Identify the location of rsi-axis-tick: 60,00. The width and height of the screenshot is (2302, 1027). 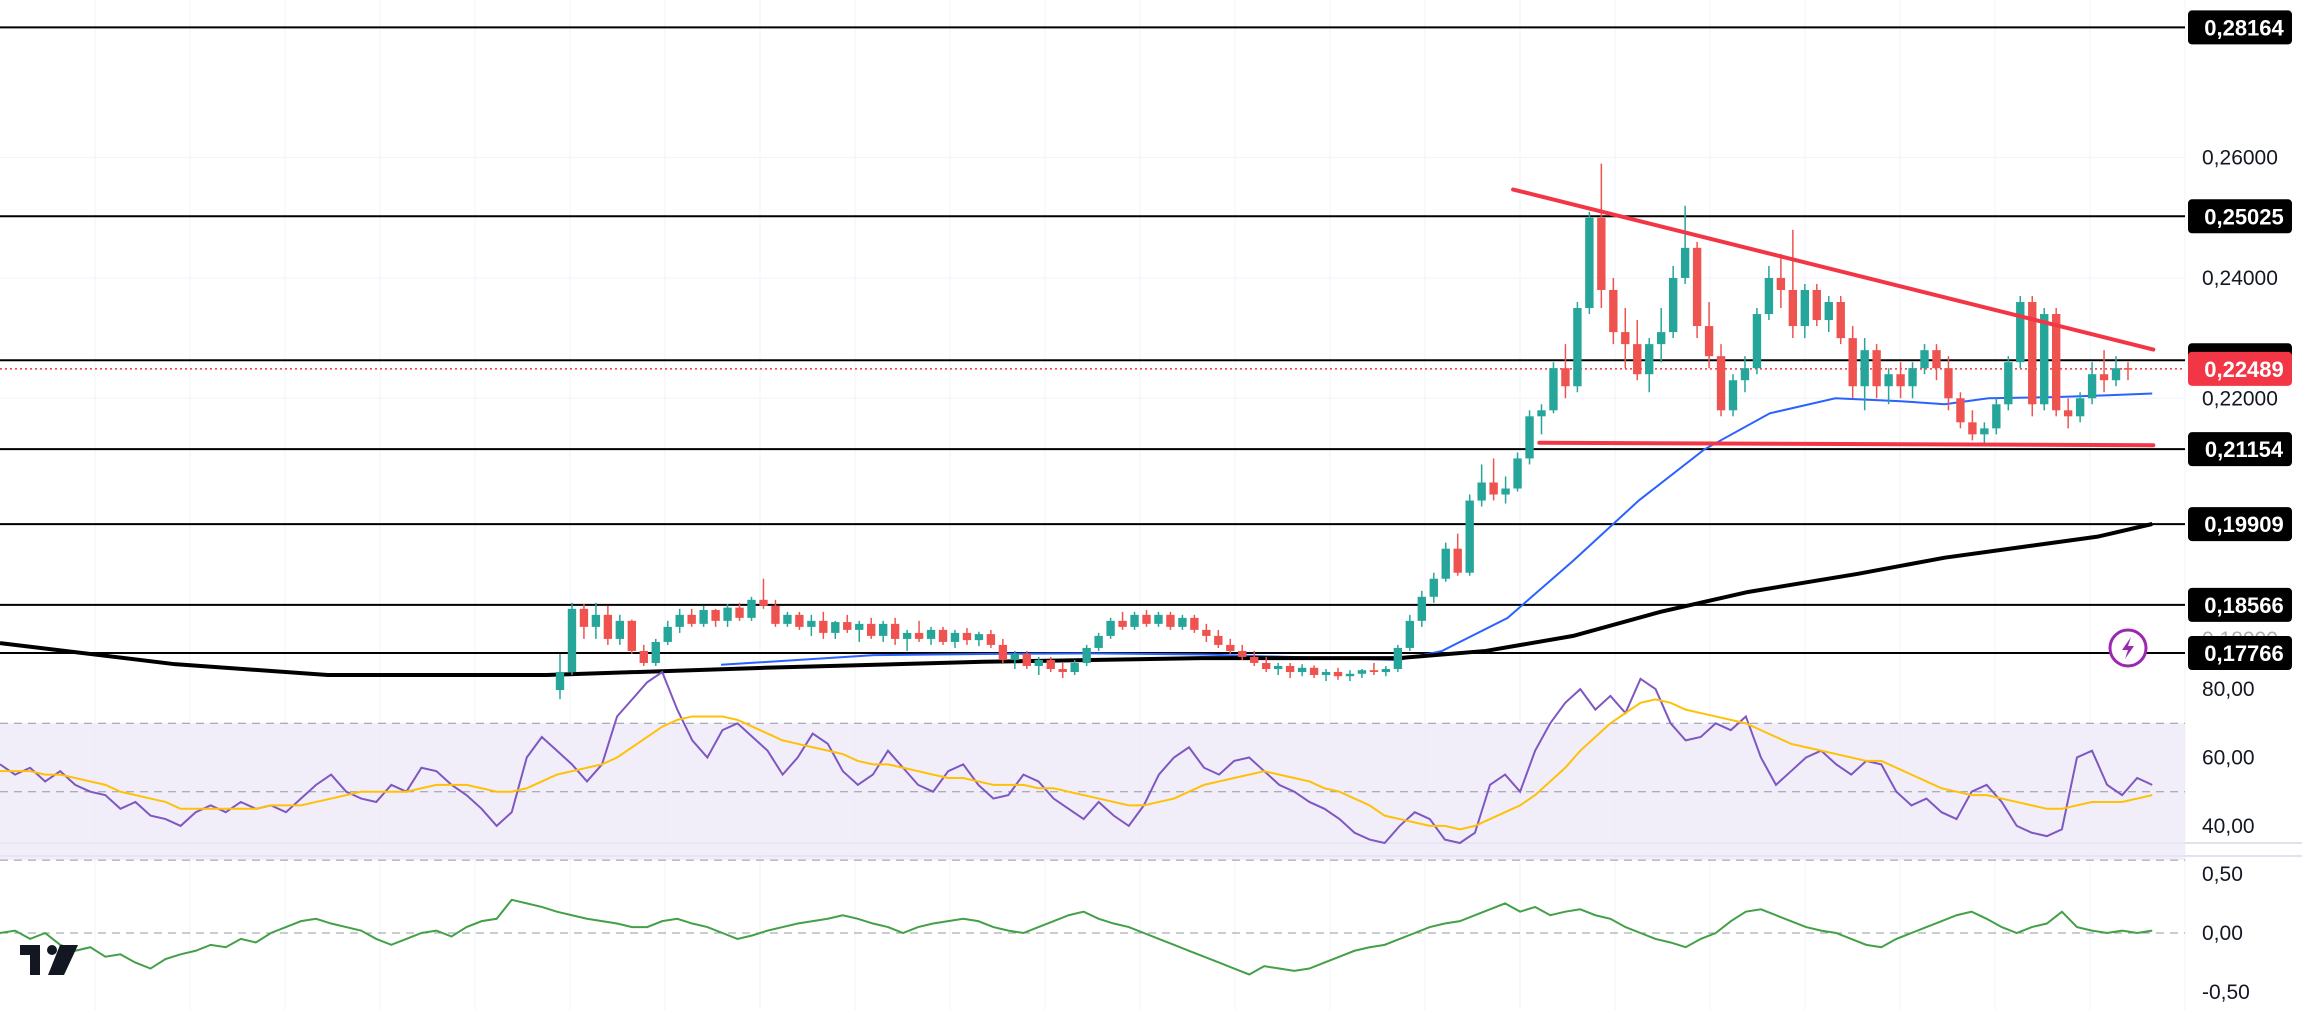
(2228, 758).